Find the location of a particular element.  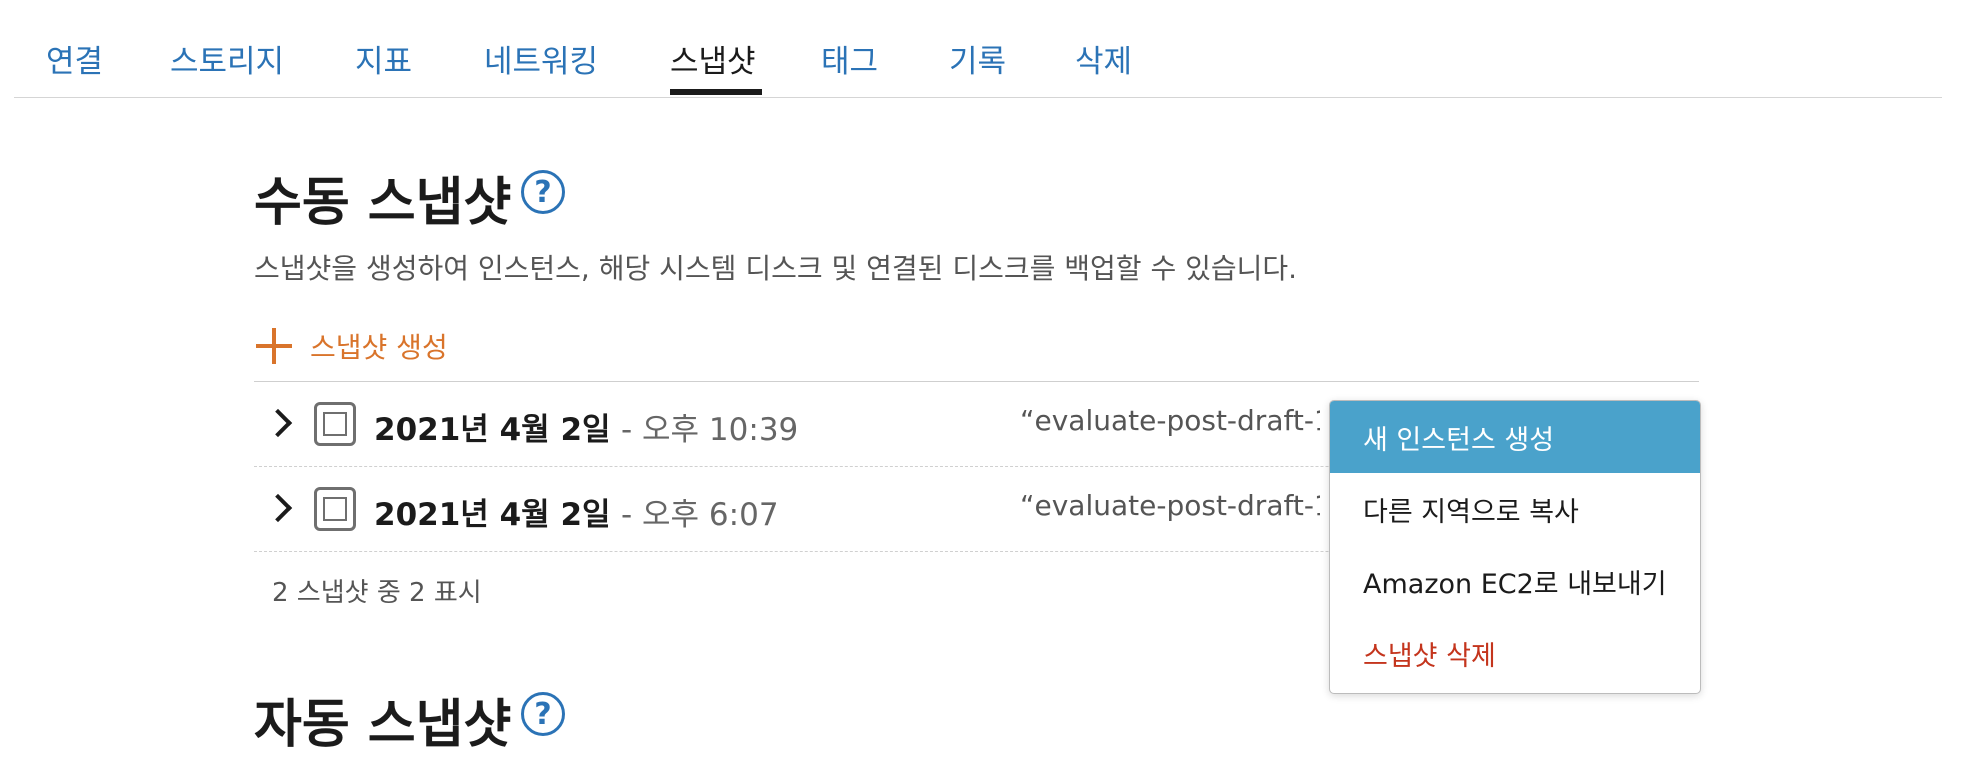

tab-bar: 연결 스토리지 지표 네트워킹 스냅샷 태그 기록 삭제 is located at coordinates (978, 49).